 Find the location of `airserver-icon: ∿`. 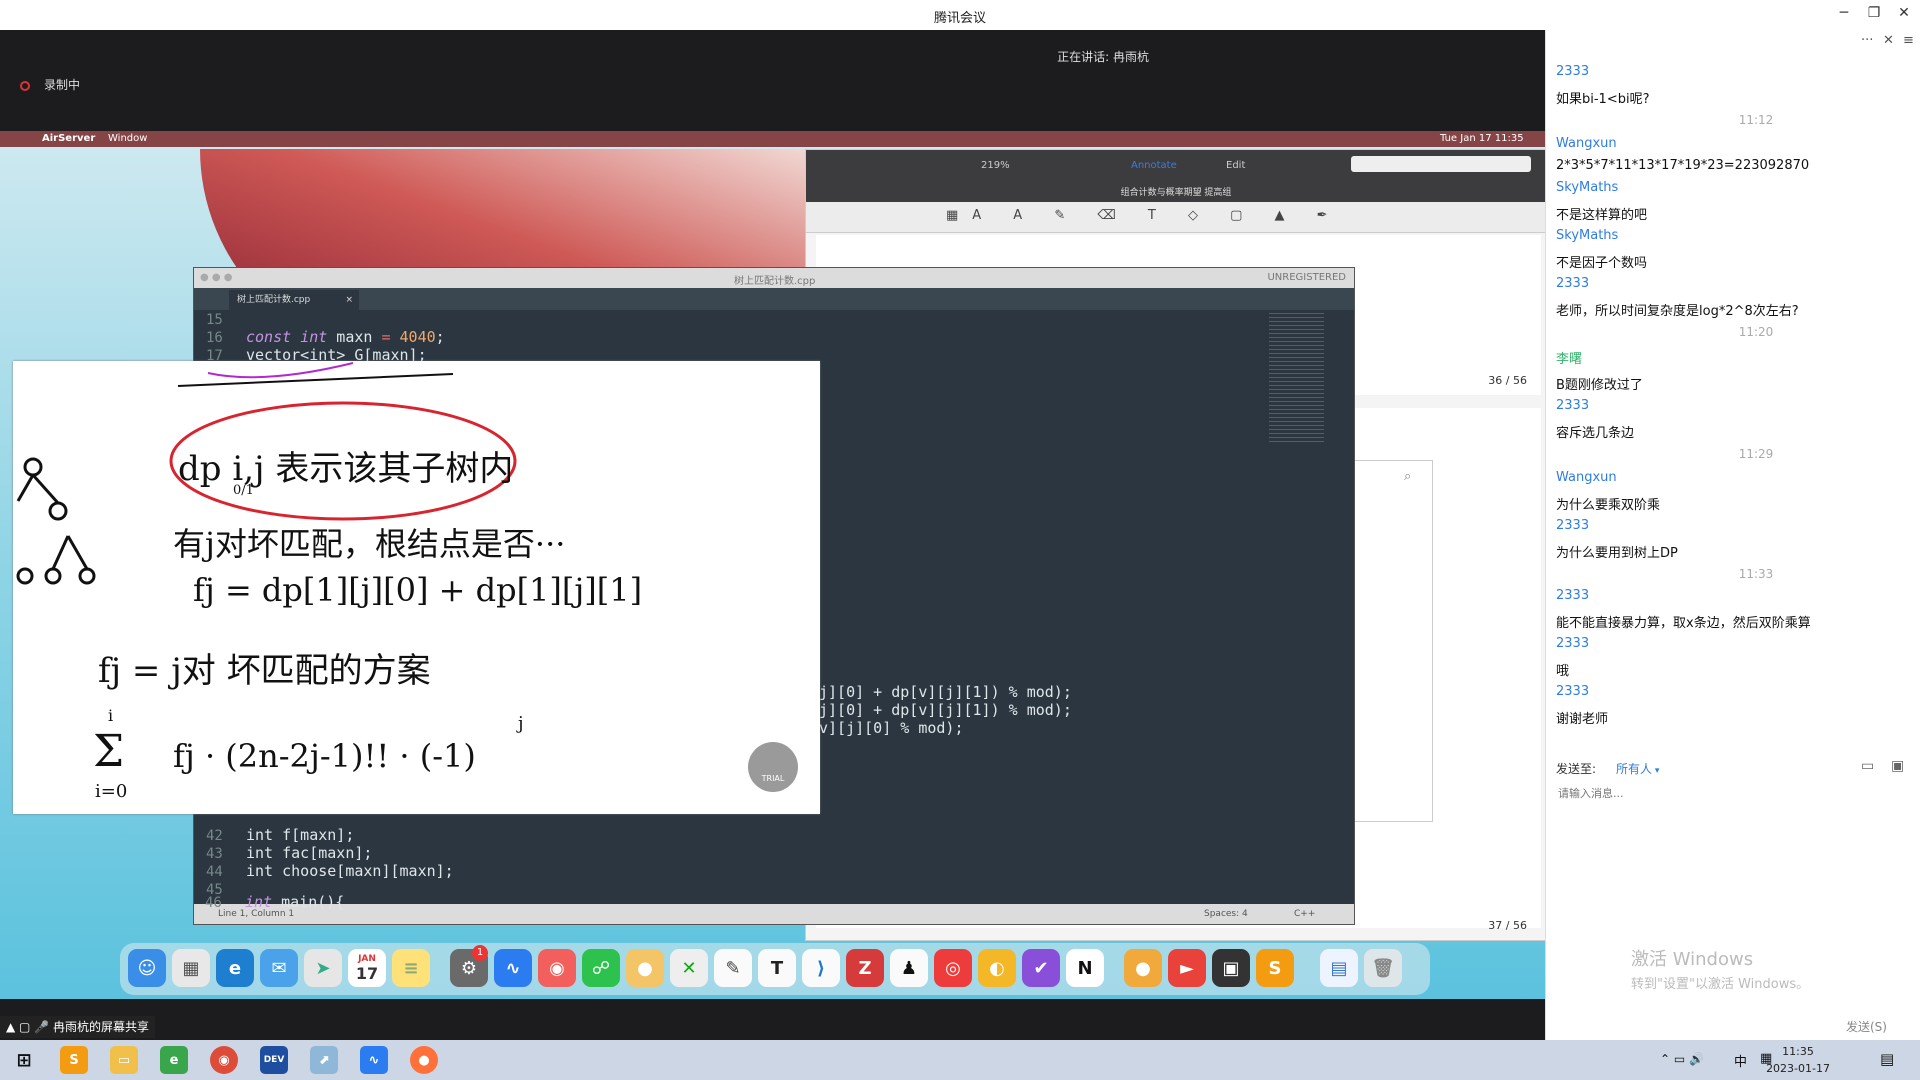

airserver-icon: ∿ is located at coordinates (513, 968).